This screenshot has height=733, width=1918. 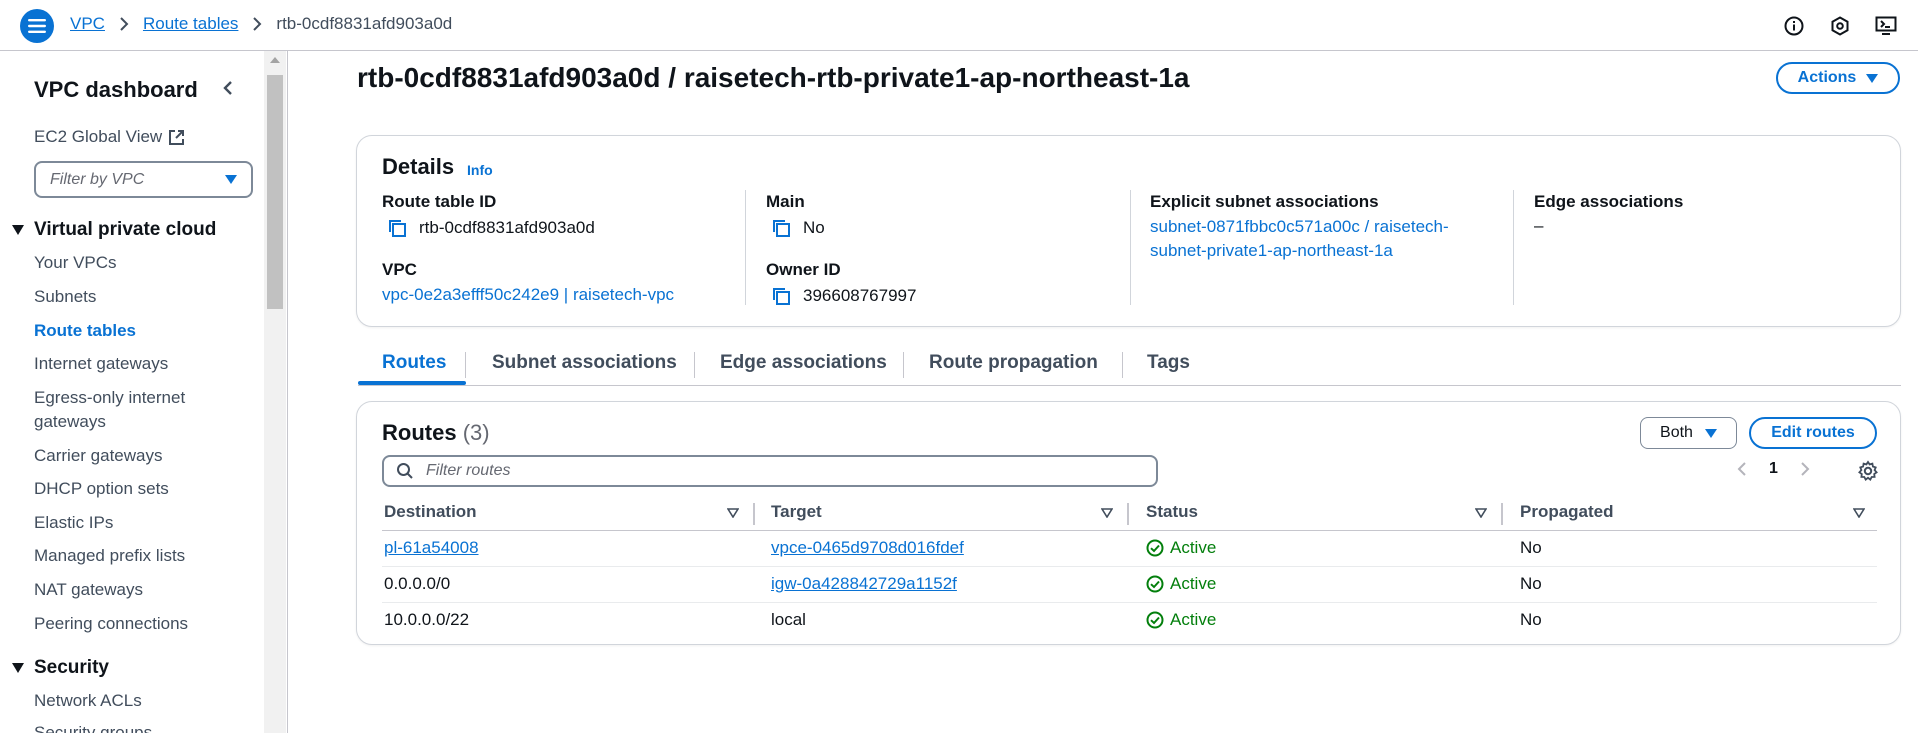 What do you see at coordinates (418, 166) in the screenshot?
I see `details-heading: Details` at bounding box center [418, 166].